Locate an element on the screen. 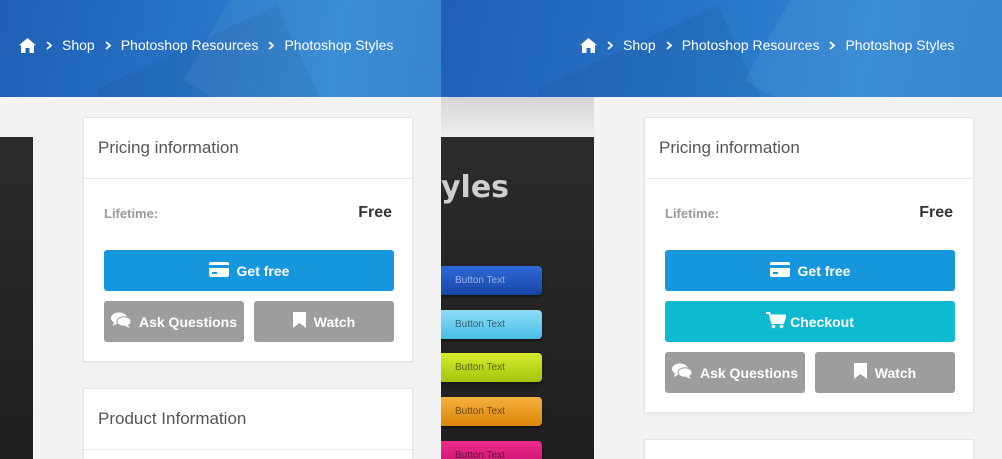 The width and height of the screenshot is (1002, 459). product-info-card: Product Information is located at coordinates (248, 423).